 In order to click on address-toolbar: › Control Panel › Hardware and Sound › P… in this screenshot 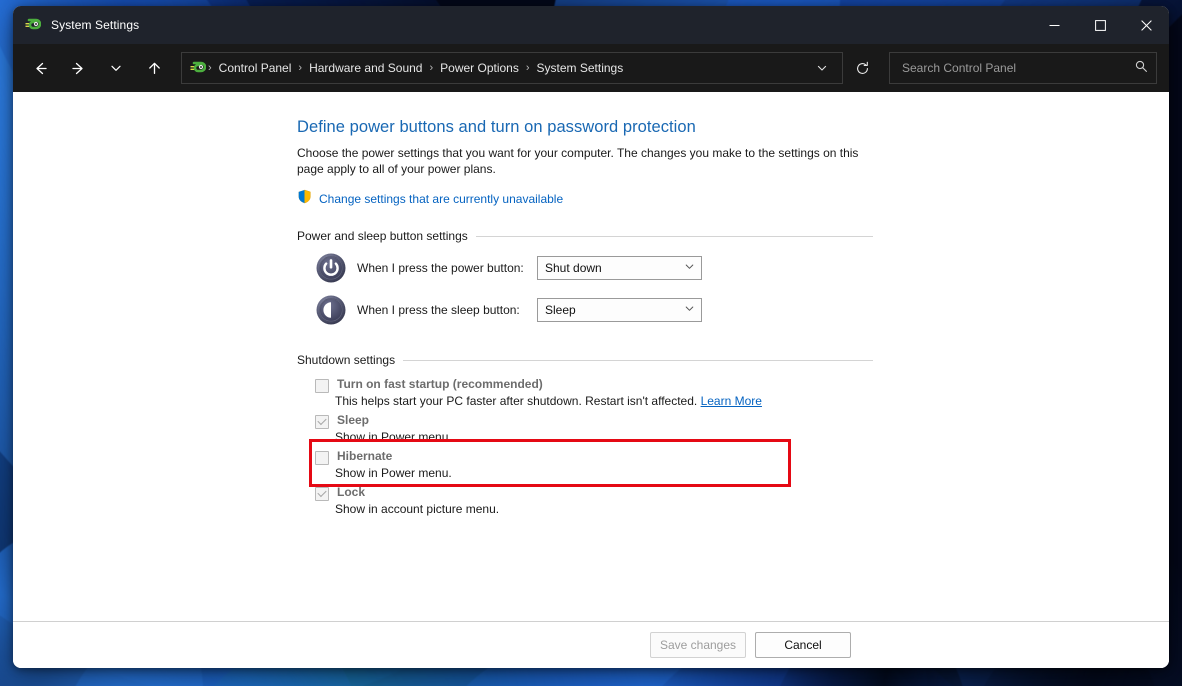, I will do `click(591, 68)`.